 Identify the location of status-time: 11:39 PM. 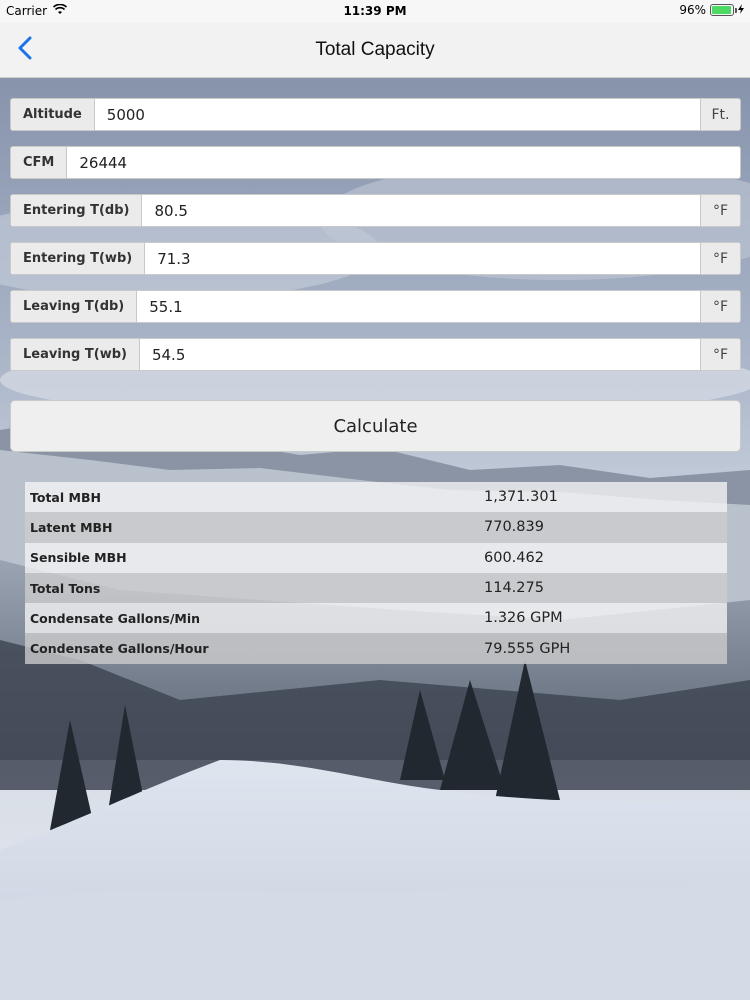
(375, 11).